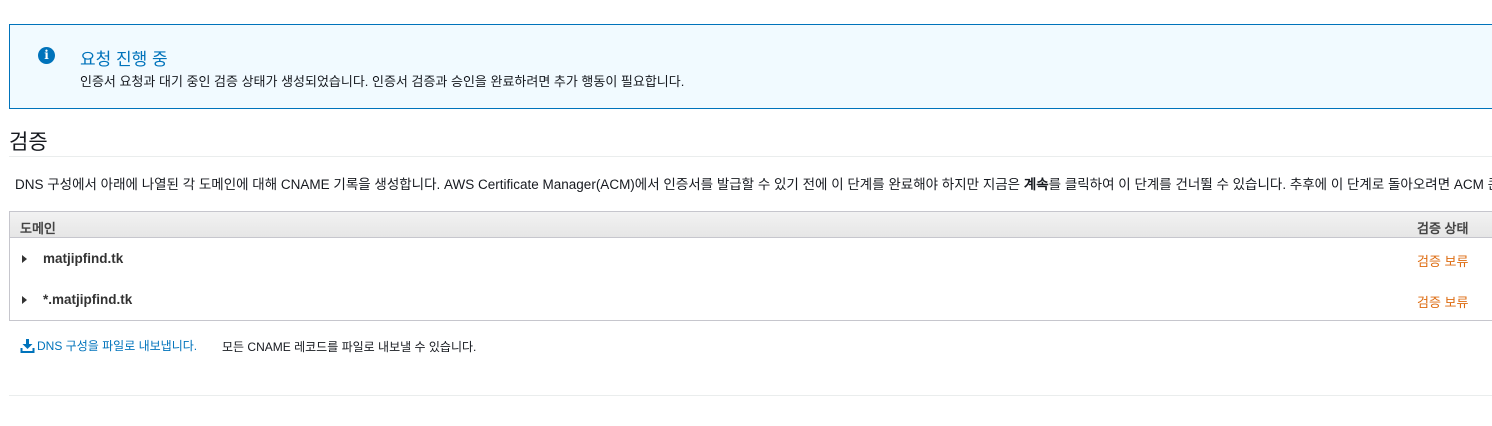  Describe the element at coordinates (1036, 184) in the screenshot. I see `continue-keyword: 계속` at that location.